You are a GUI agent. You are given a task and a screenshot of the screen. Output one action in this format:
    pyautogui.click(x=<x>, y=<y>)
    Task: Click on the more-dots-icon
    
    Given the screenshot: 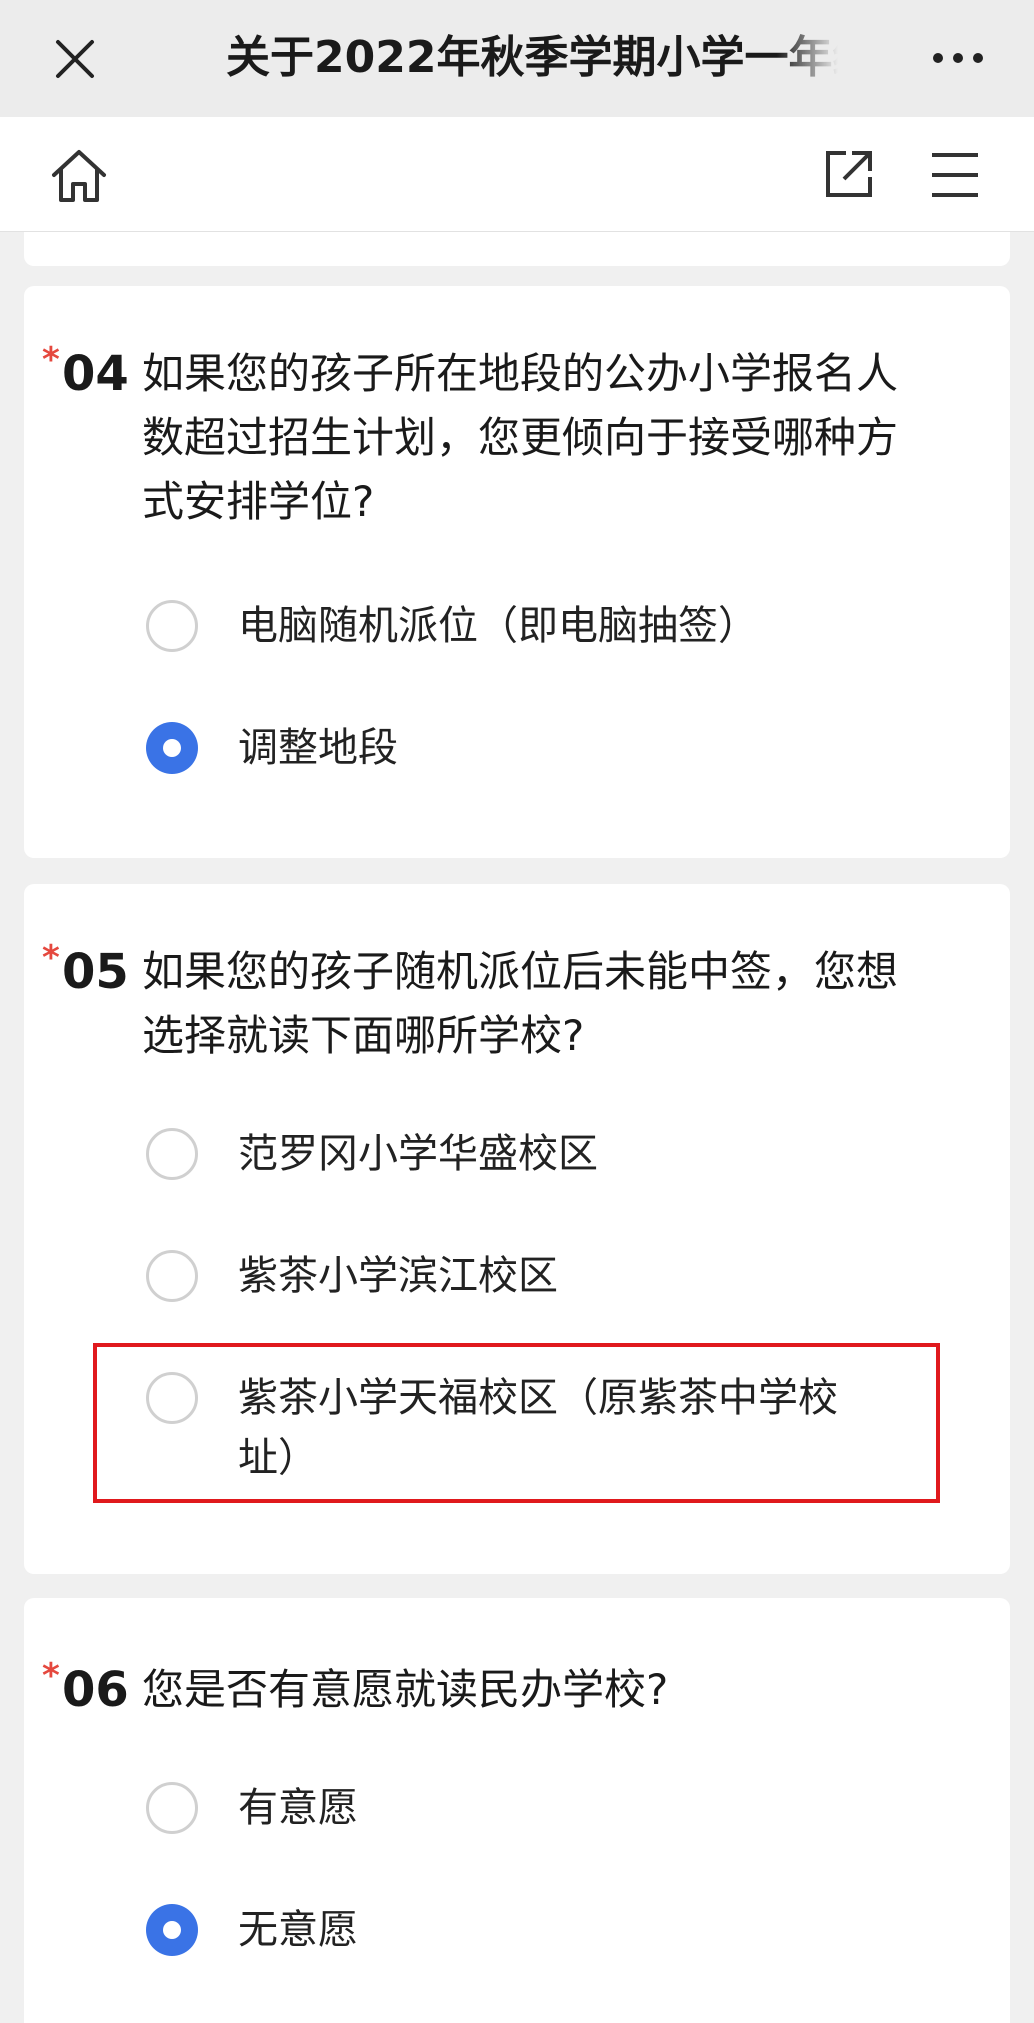 What is the action you would take?
    pyautogui.click(x=958, y=58)
    